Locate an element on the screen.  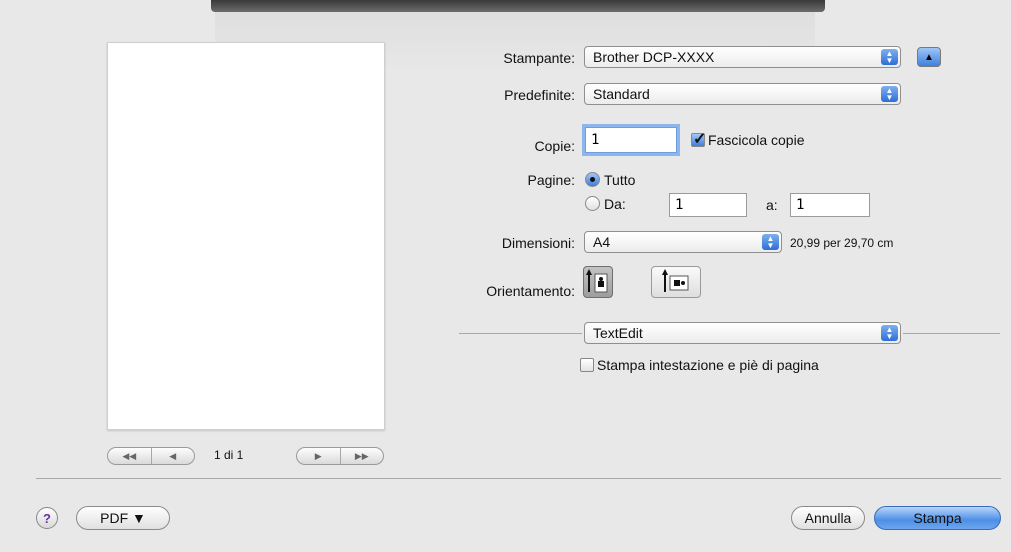
page-indicator: 1 di 1 is located at coordinates (229, 455).